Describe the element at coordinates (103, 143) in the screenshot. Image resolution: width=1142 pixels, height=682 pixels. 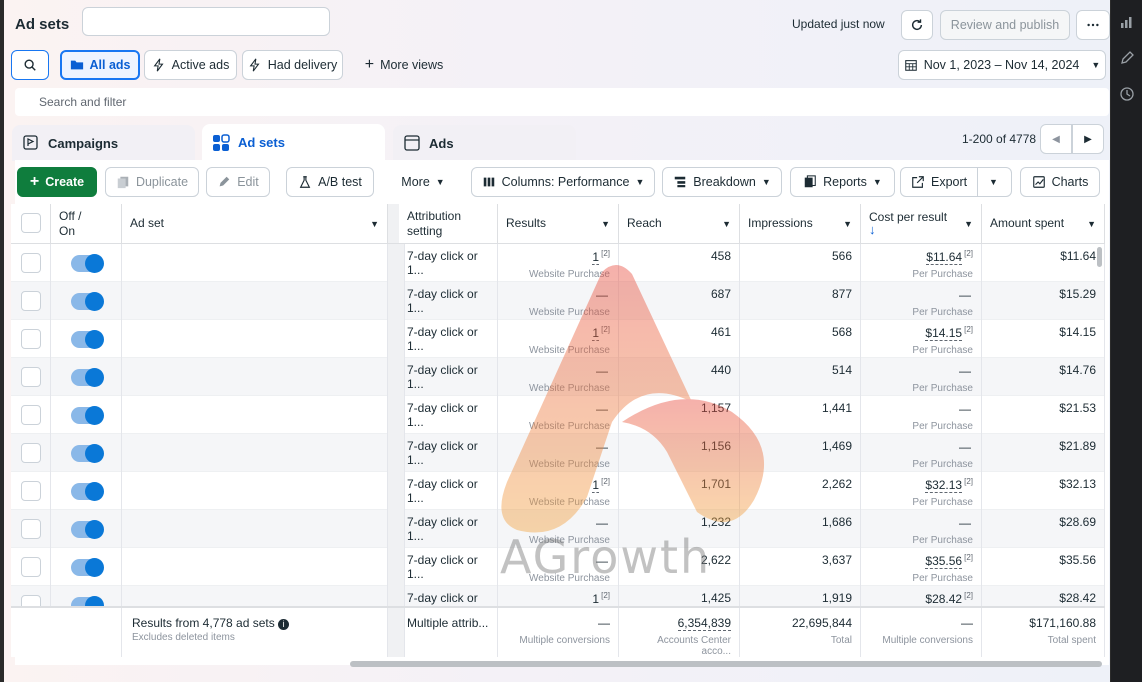
I see `tab-campaigns: Campaigns` at that location.